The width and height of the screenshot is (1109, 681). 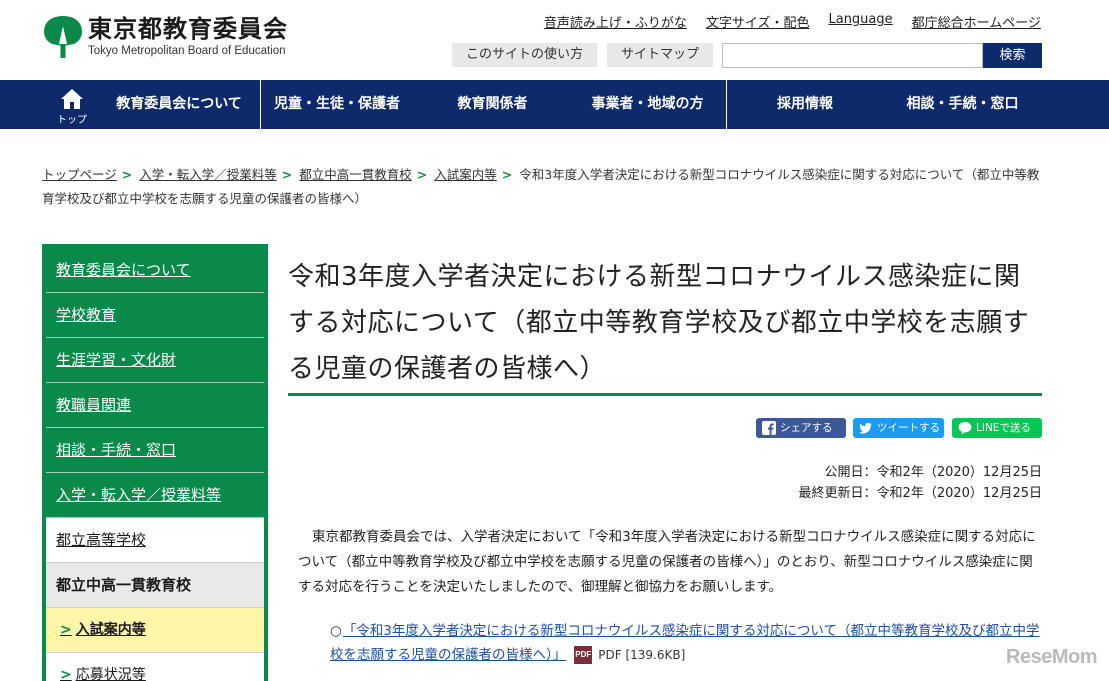 What do you see at coordinates (155, 405) in the screenshot?
I see `side-item-staff: 教職員関連` at bounding box center [155, 405].